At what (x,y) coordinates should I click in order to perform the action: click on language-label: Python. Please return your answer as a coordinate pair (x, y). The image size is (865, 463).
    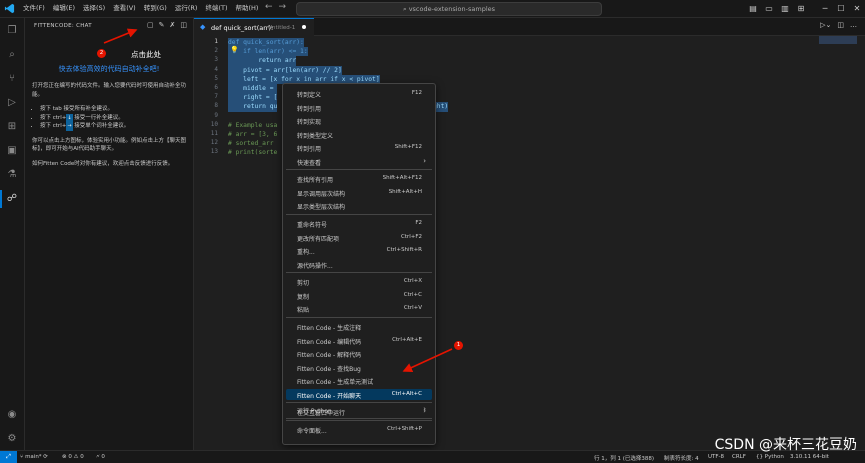
    Looking at the image, I should click on (774, 456).